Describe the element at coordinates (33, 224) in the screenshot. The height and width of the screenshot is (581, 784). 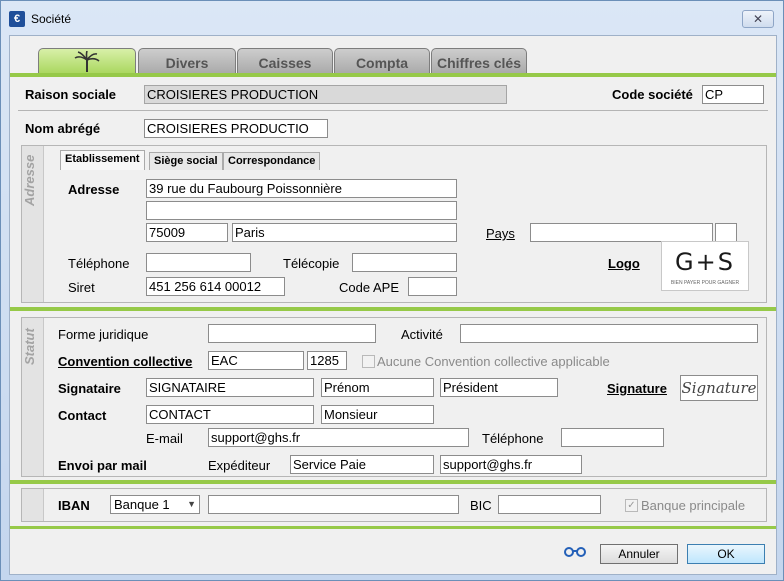
I see `adresse-side-tag: Adresse` at that location.